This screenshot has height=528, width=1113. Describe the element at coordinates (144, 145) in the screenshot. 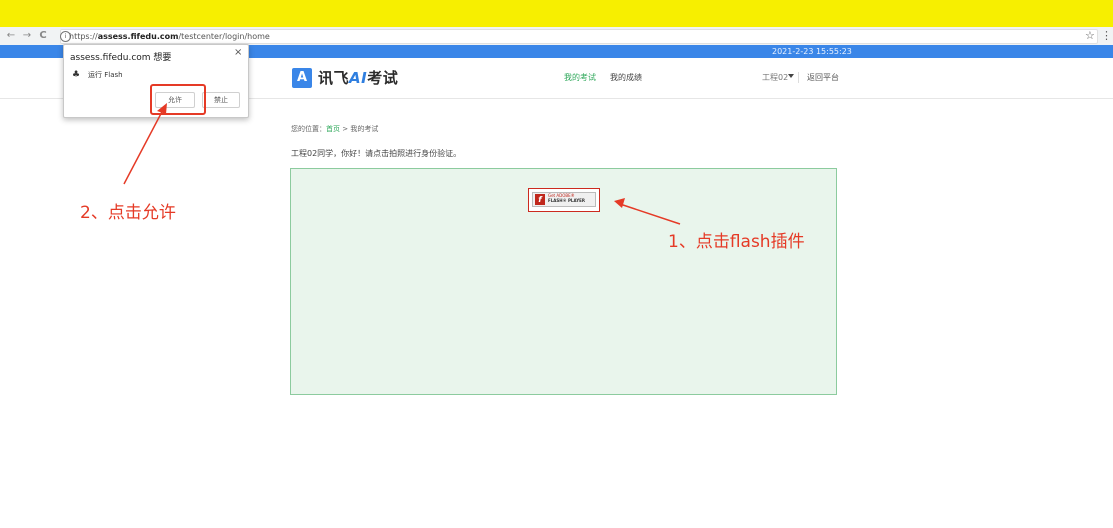

I see `arrow-to-allow` at that location.